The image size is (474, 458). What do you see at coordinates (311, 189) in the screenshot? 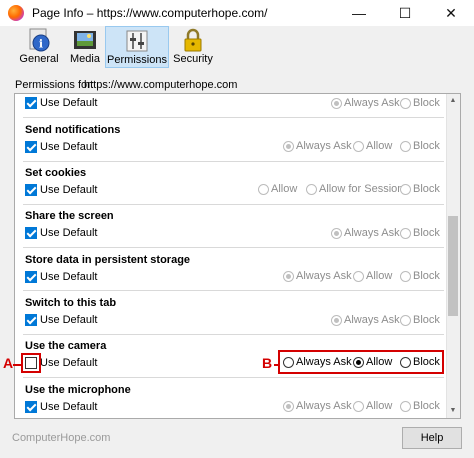
I see `radio-allow-for-session` at bounding box center [311, 189].